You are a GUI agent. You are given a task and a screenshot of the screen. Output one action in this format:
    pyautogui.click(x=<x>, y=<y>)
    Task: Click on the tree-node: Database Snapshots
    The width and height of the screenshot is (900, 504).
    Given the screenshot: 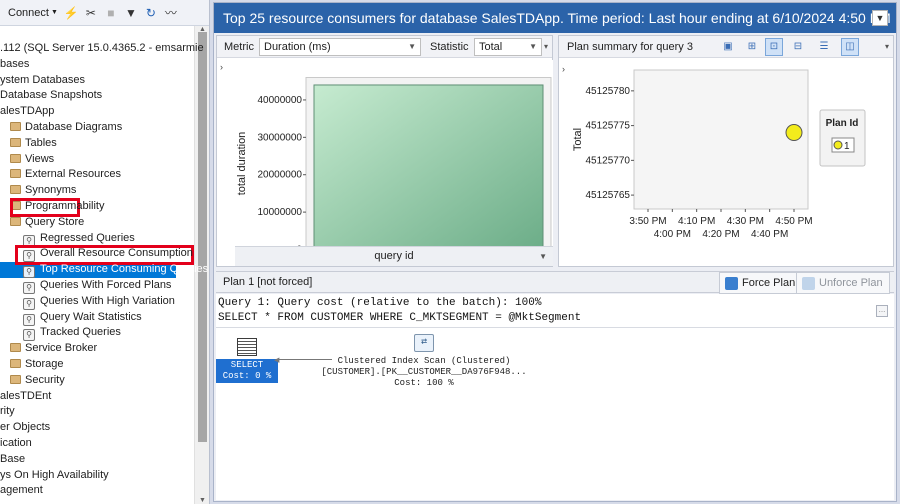 What is the action you would take?
    pyautogui.click(x=97, y=96)
    